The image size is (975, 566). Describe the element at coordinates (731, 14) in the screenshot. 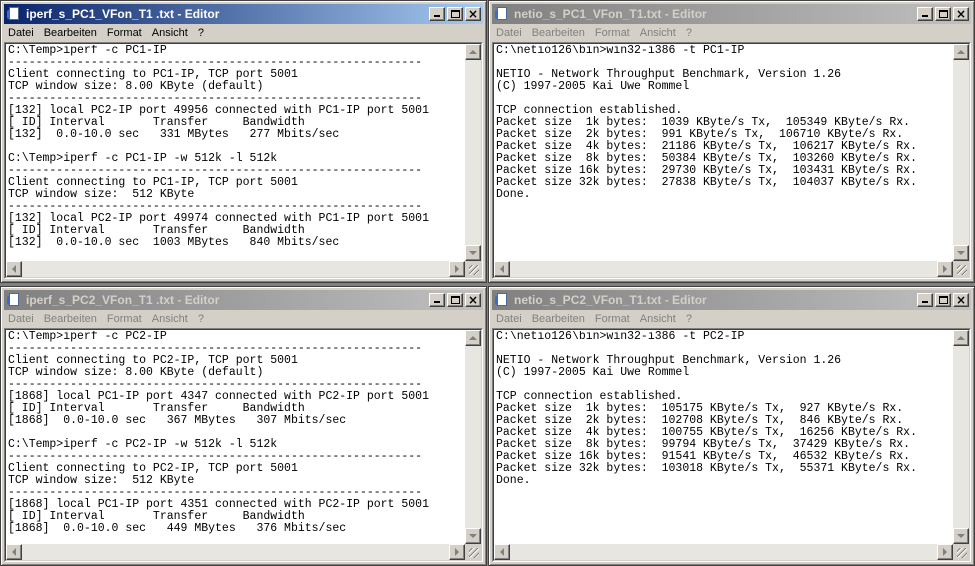

I see `title-bar: netio_s_PC1_VFon_T1.txt - Editor ×` at that location.